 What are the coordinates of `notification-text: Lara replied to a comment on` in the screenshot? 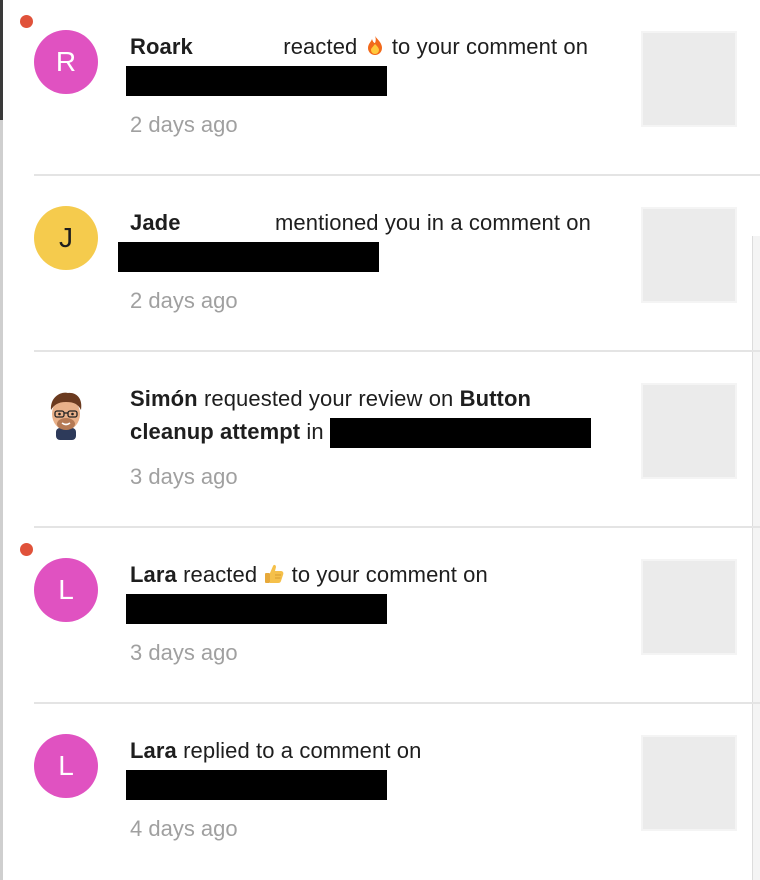 It's located at (366, 767).